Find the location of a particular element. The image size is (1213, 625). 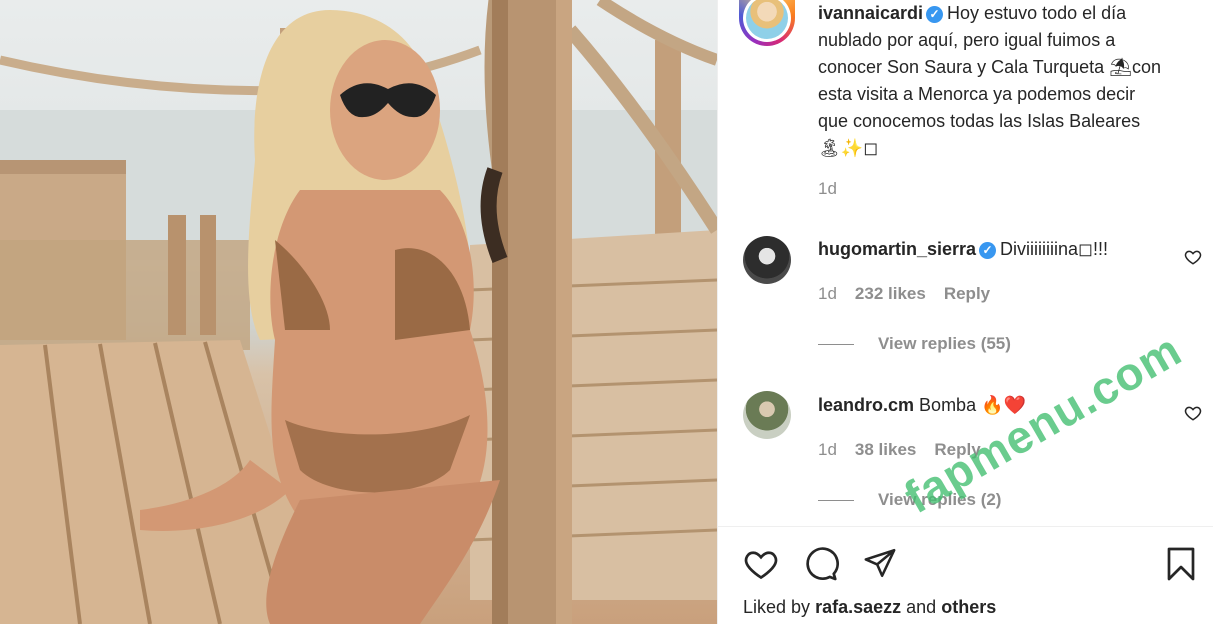

reply-button: Reply is located at coordinates (967, 293).